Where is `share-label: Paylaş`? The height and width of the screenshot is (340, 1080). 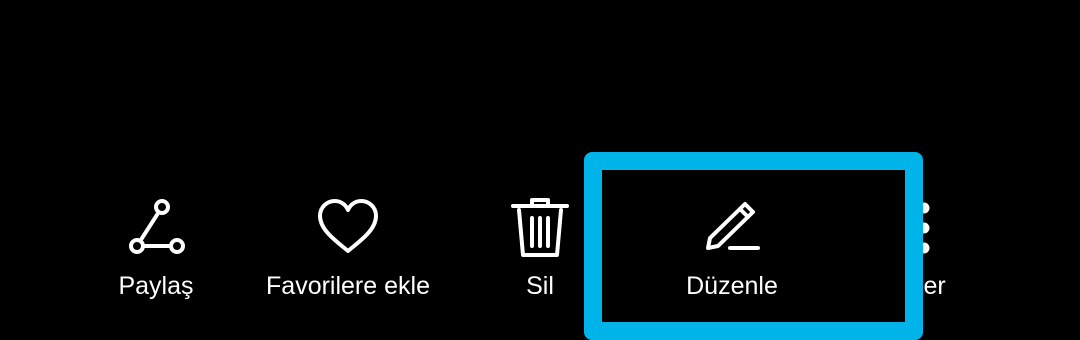
share-label: Paylaş is located at coordinates (156, 286).